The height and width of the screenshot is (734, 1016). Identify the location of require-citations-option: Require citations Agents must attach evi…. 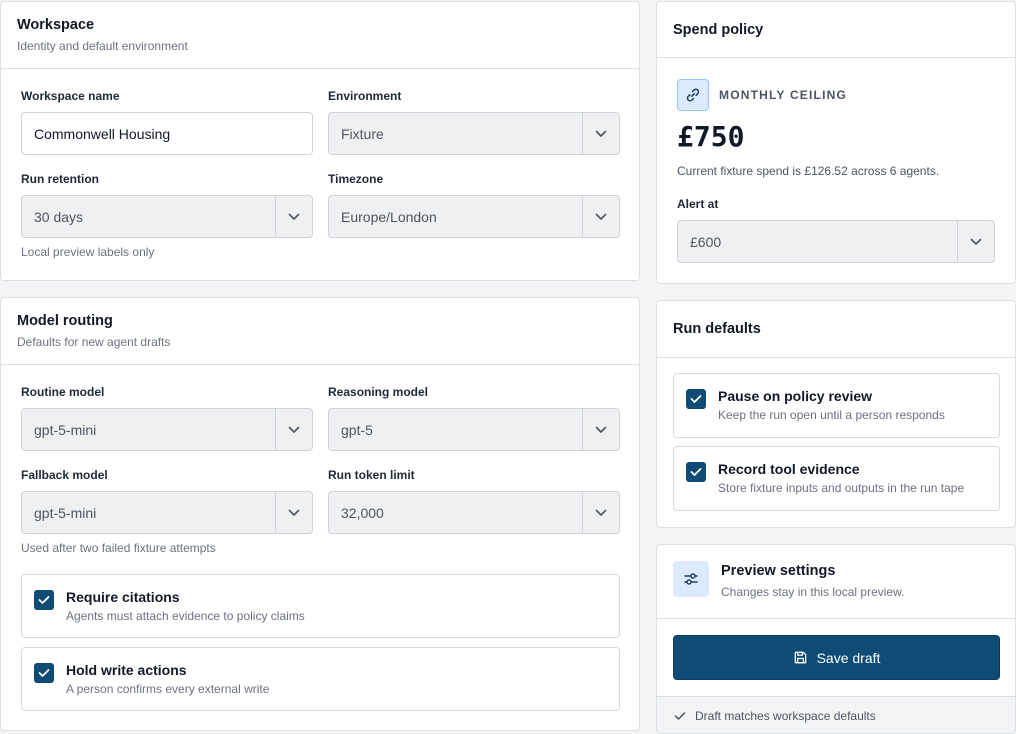
(320, 606).